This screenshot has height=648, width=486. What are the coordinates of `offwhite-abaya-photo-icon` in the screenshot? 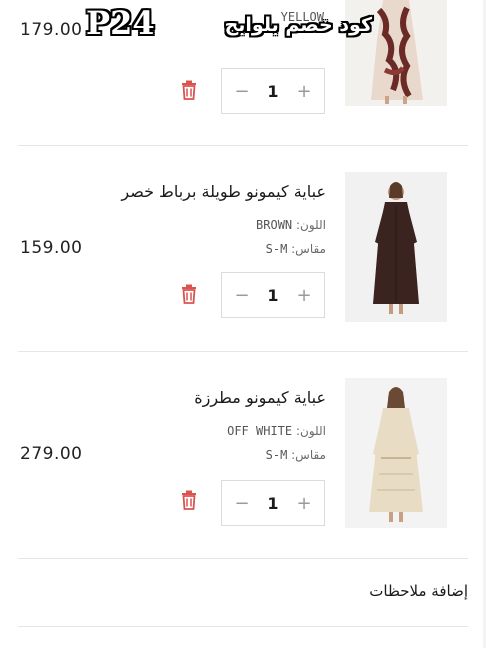 It's located at (396, 453).